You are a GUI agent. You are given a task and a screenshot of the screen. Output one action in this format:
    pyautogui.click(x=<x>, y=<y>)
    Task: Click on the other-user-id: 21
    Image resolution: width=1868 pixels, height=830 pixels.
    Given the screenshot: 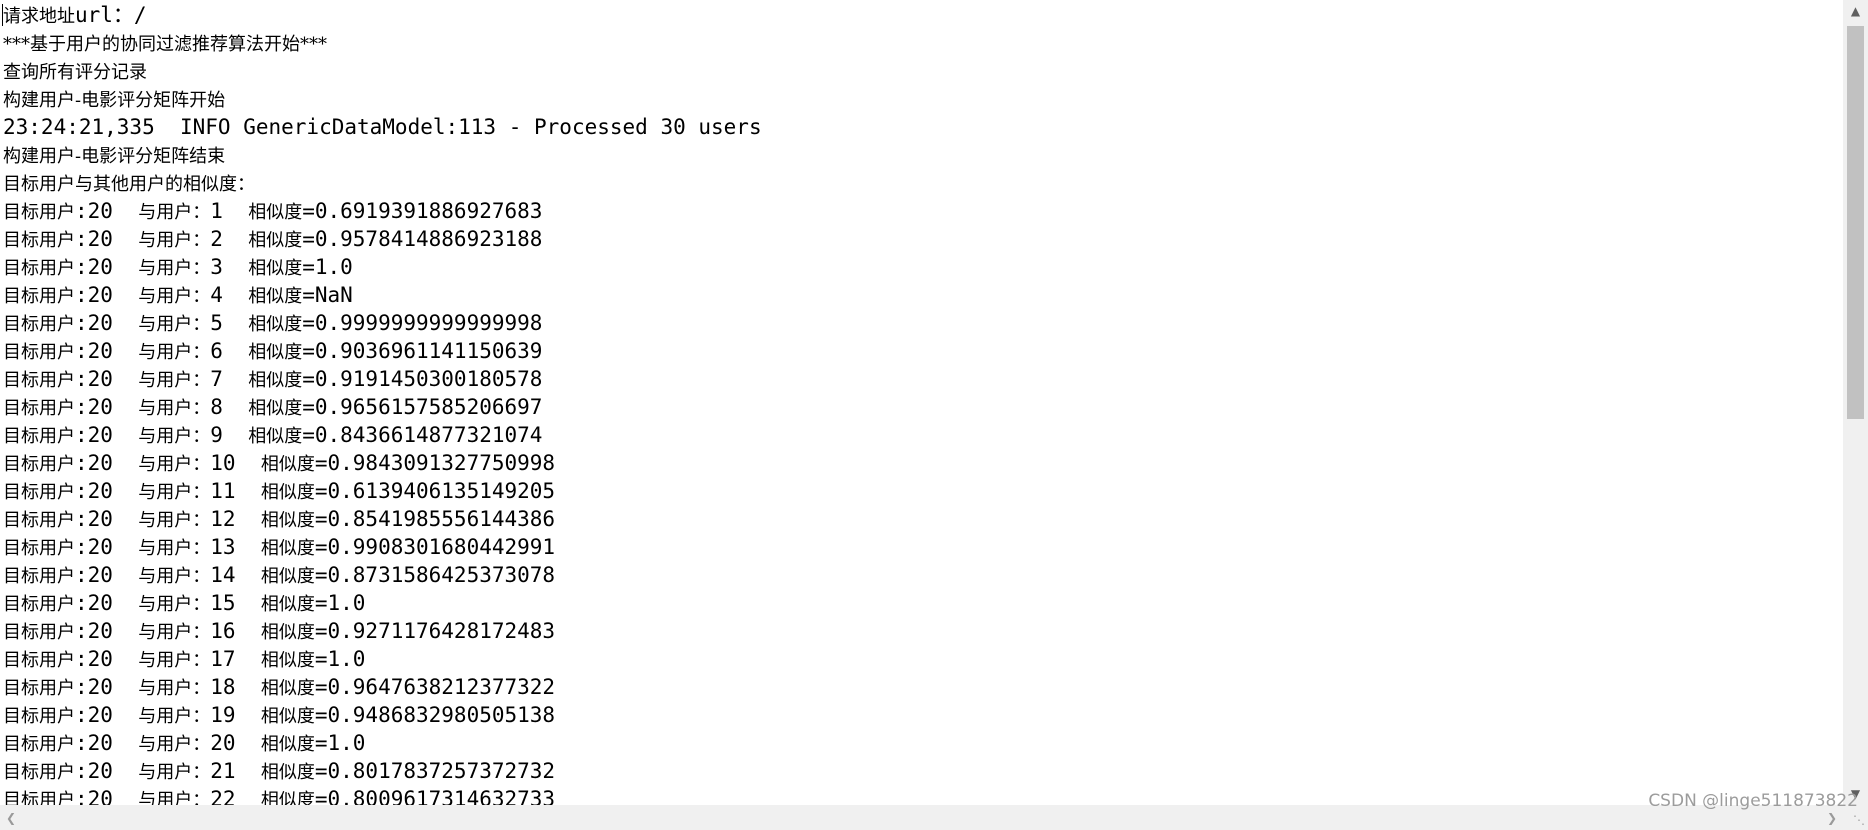 What is the action you would take?
    pyautogui.click(x=223, y=771)
    